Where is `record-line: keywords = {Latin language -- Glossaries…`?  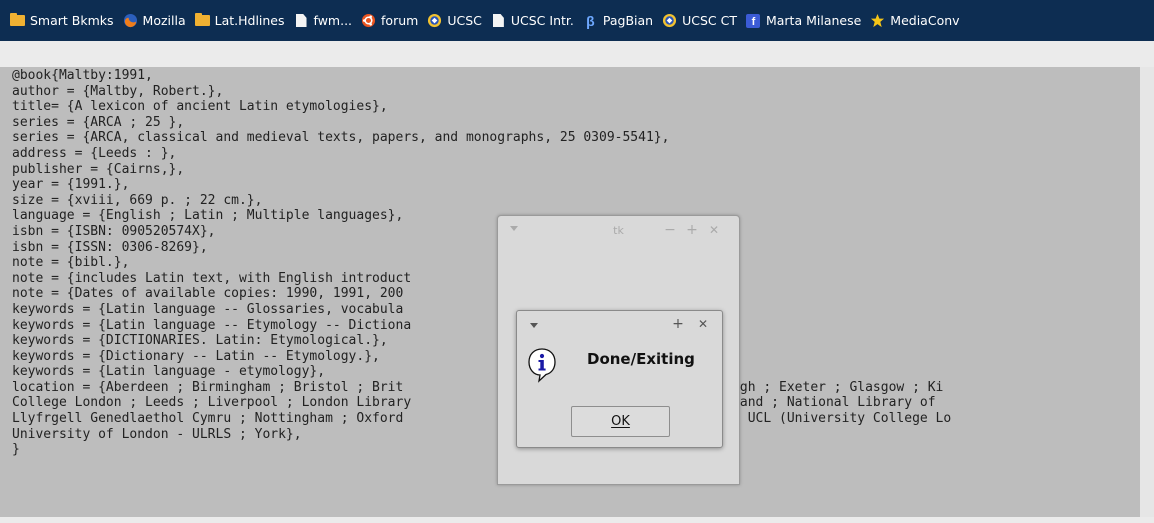
record-line: keywords = {Latin language -- Glossaries… is located at coordinates (208, 309).